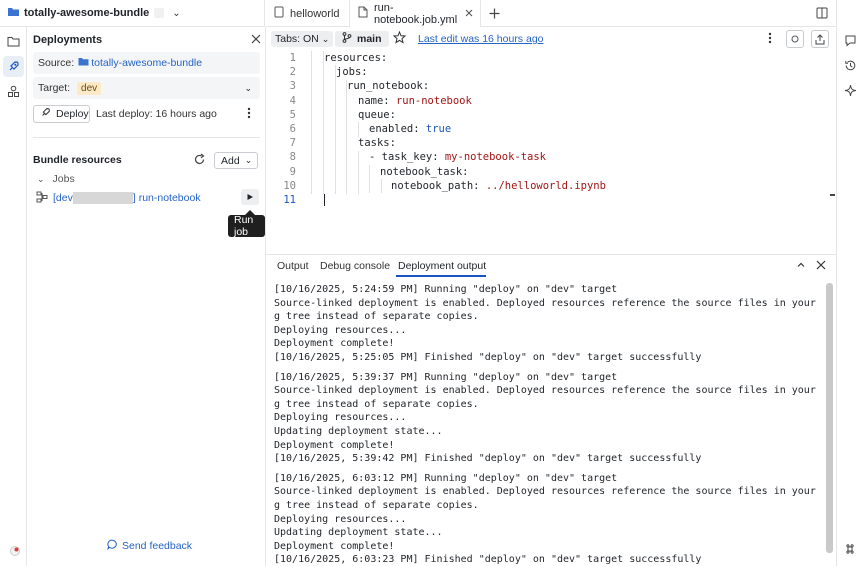 This screenshot has width=864, height=566. Describe the element at coordinates (146, 88) in the screenshot. I see `target-select: Target: dev ⌄` at that location.